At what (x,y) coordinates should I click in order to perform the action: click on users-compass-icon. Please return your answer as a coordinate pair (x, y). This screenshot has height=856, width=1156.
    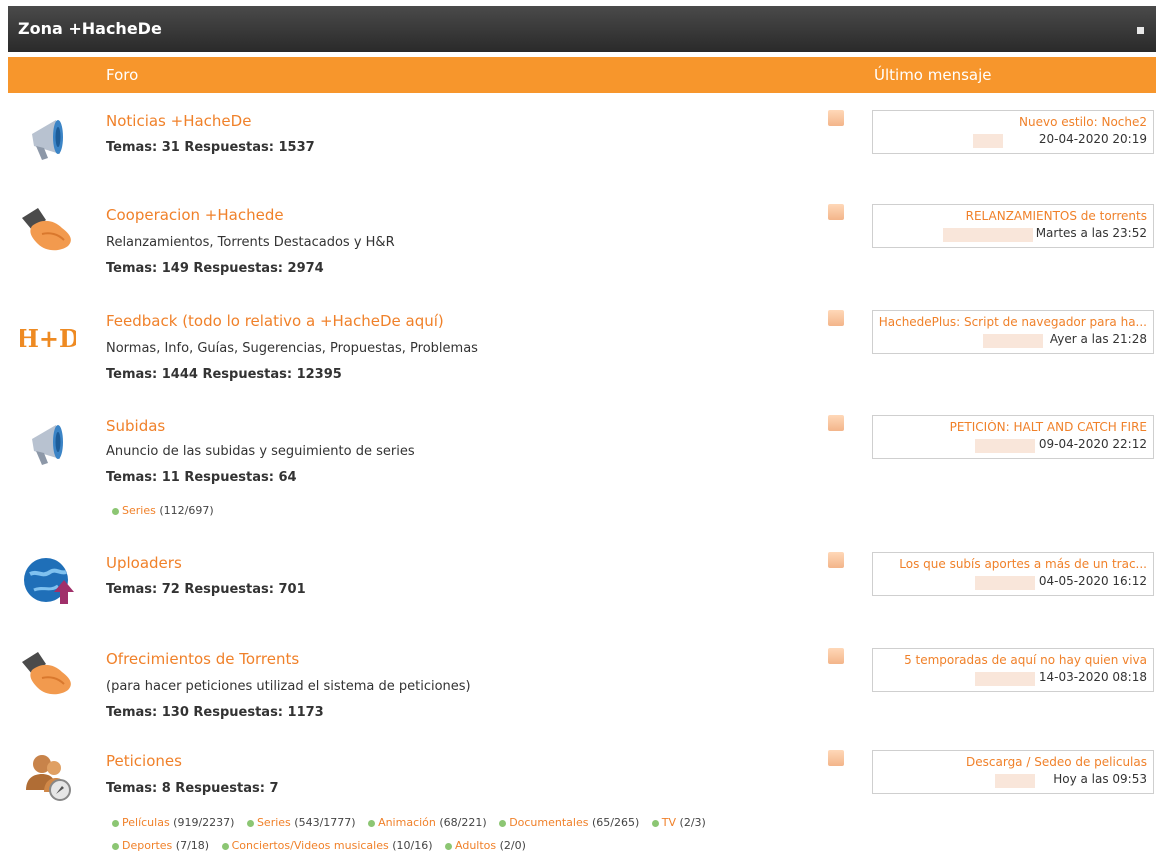
    Looking at the image, I should click on (48, 778).